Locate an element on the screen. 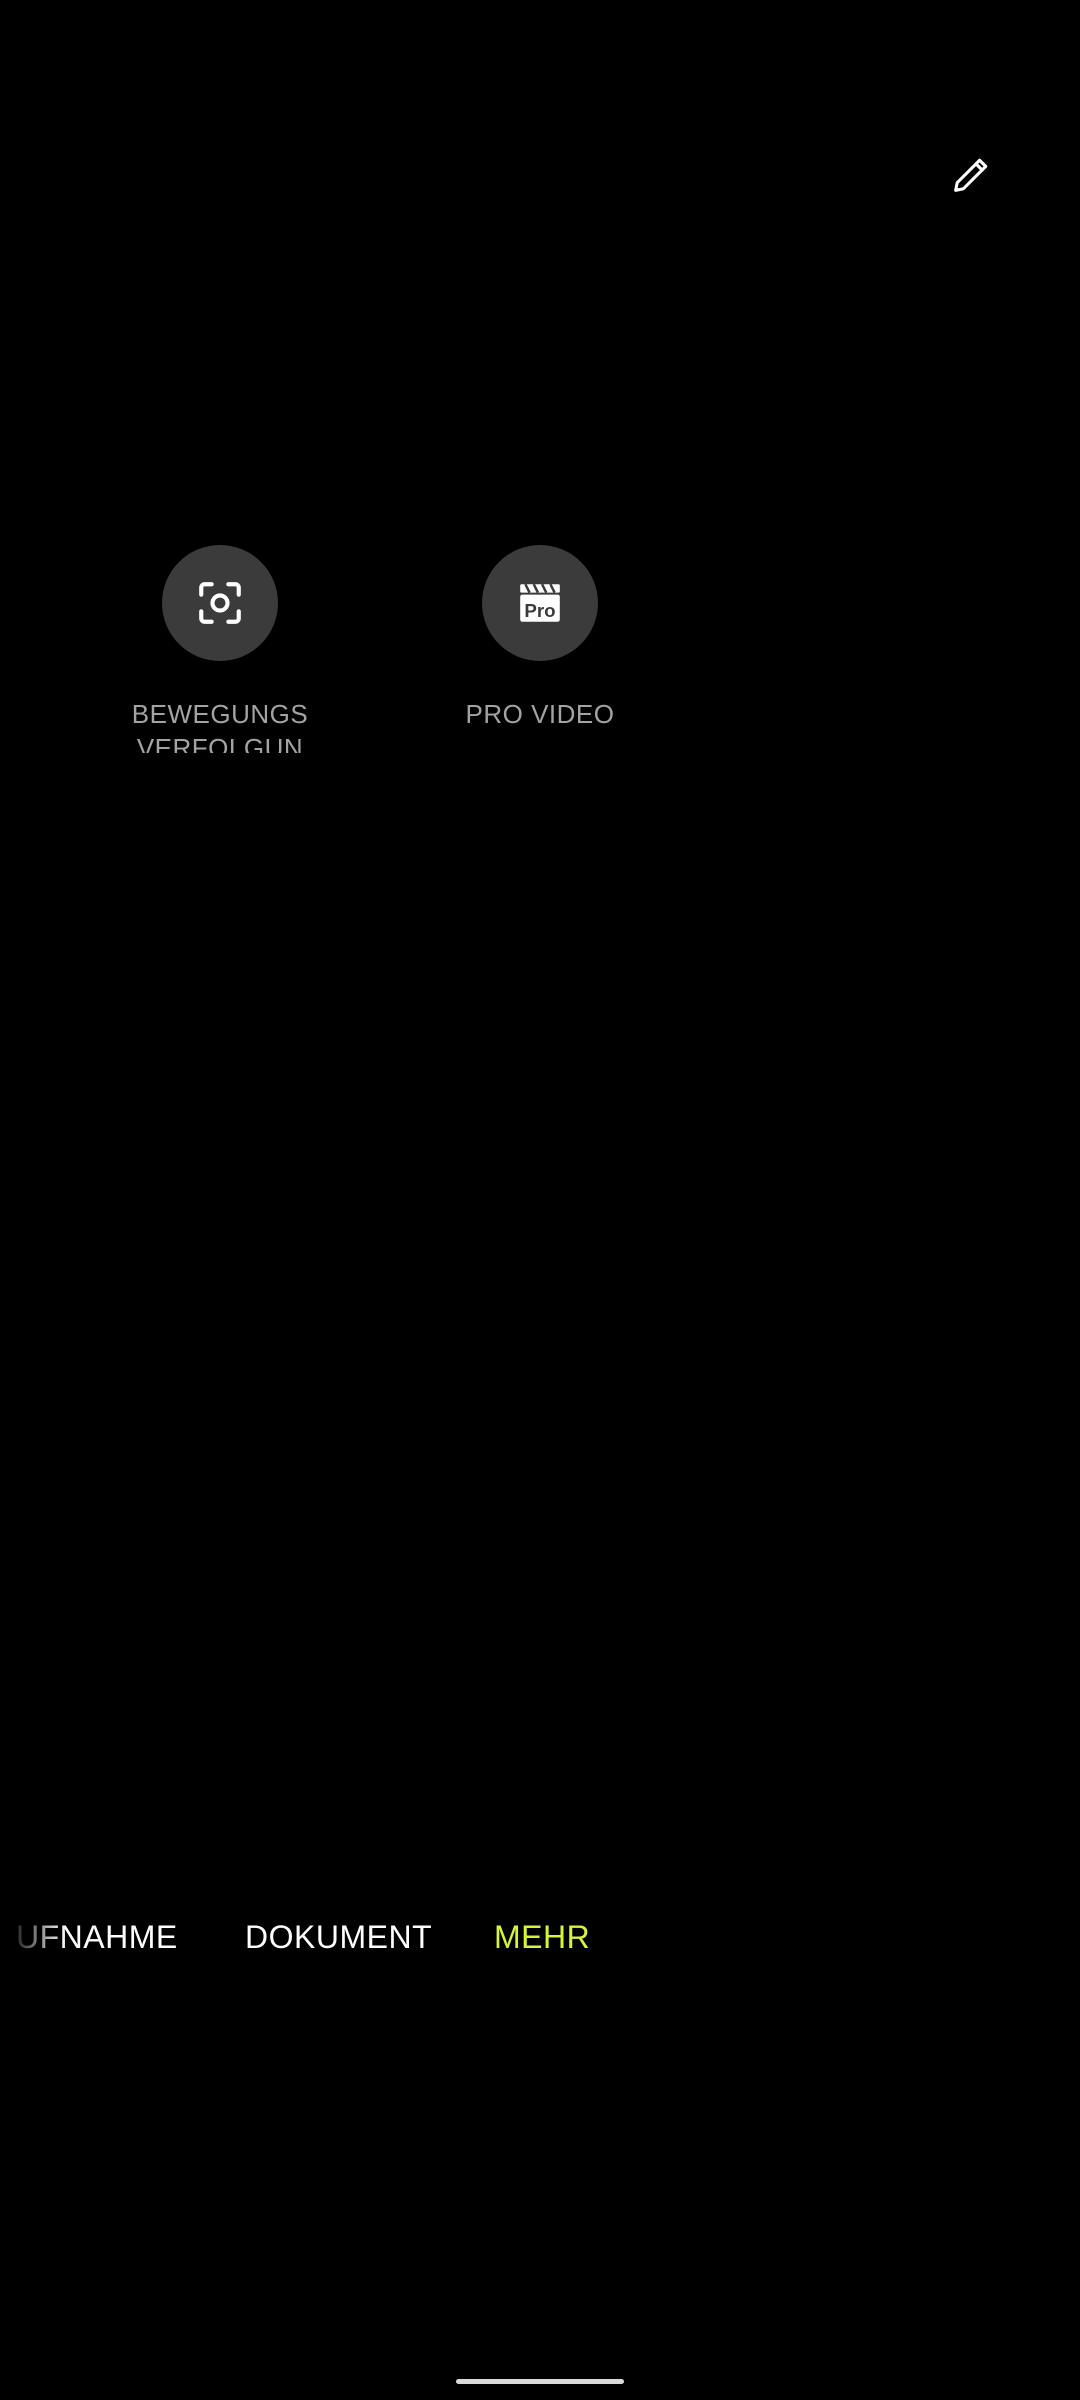 The height and width of the screenshot is (2400, 1080). mode-tile-motion-tracking: BEWEGUNGS VERFOLGUN G is located at coordinates (220, 649).